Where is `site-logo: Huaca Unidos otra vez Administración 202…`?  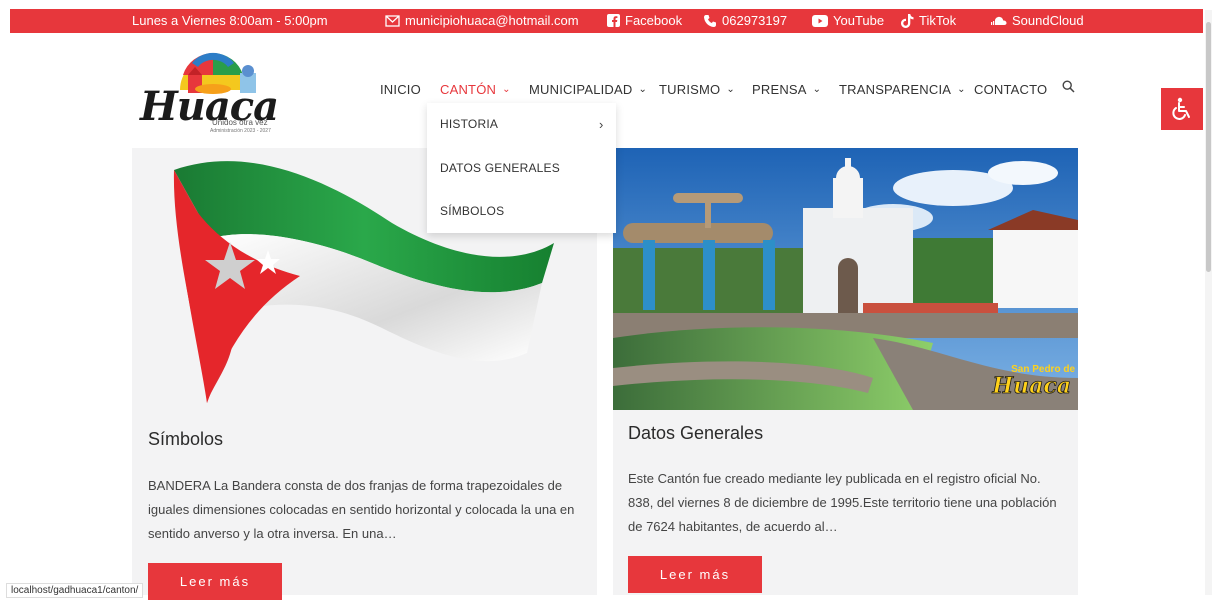
site-logo: Huaca Unidos otra vez Administración 202… is located at coordinates (212, 90).